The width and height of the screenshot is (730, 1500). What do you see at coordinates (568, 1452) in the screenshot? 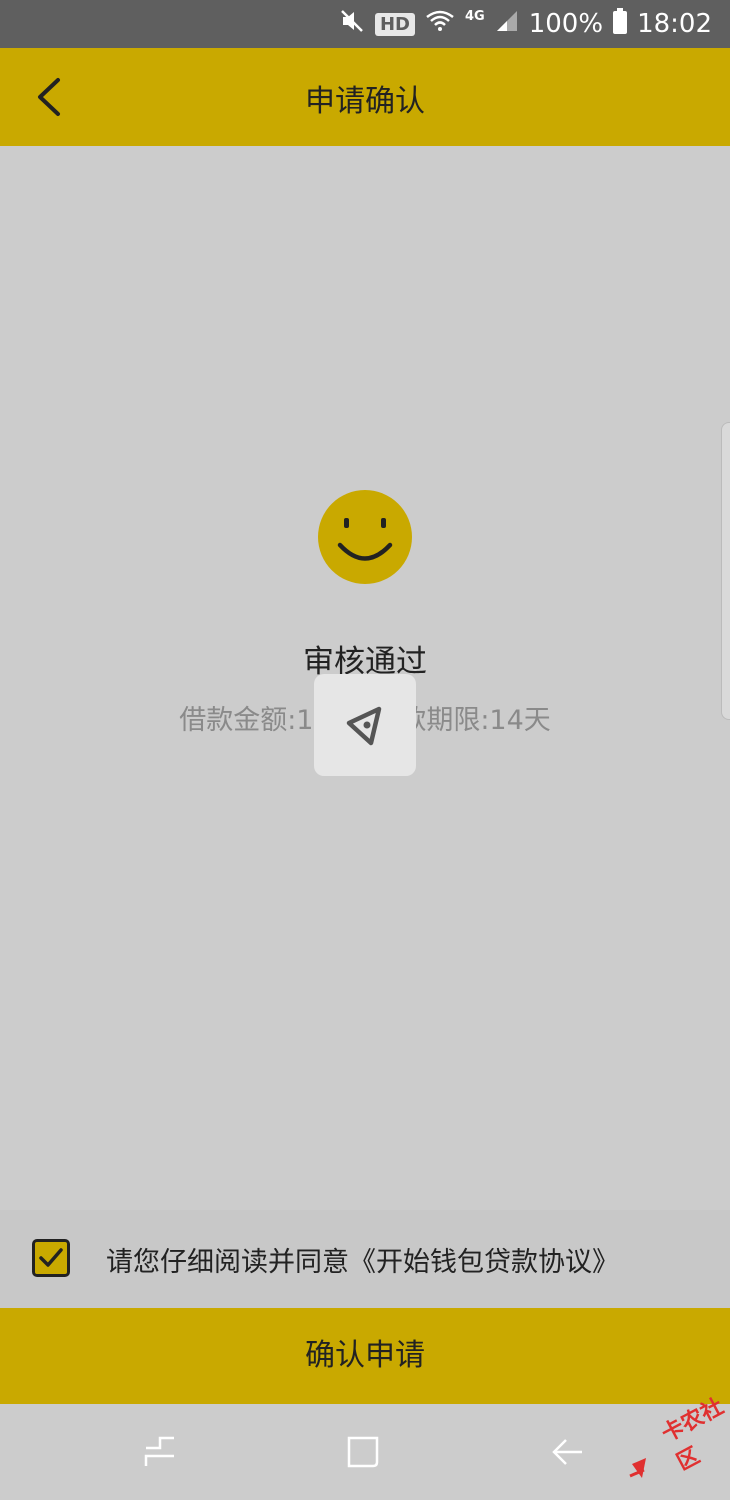
I see `back-nav-icon` at bounding box center [568, 1452].